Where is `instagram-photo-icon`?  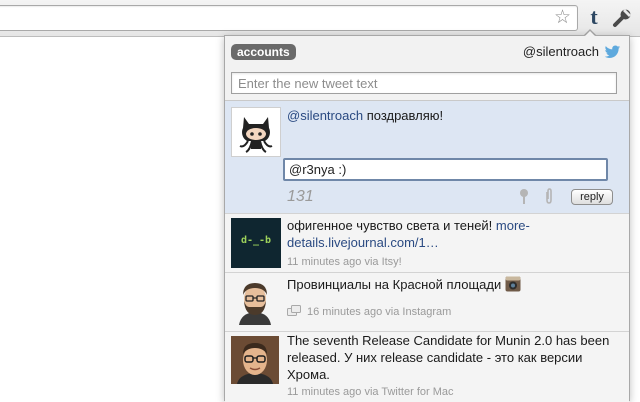
instagram-photo-icon is located at coordinates (513, 284).